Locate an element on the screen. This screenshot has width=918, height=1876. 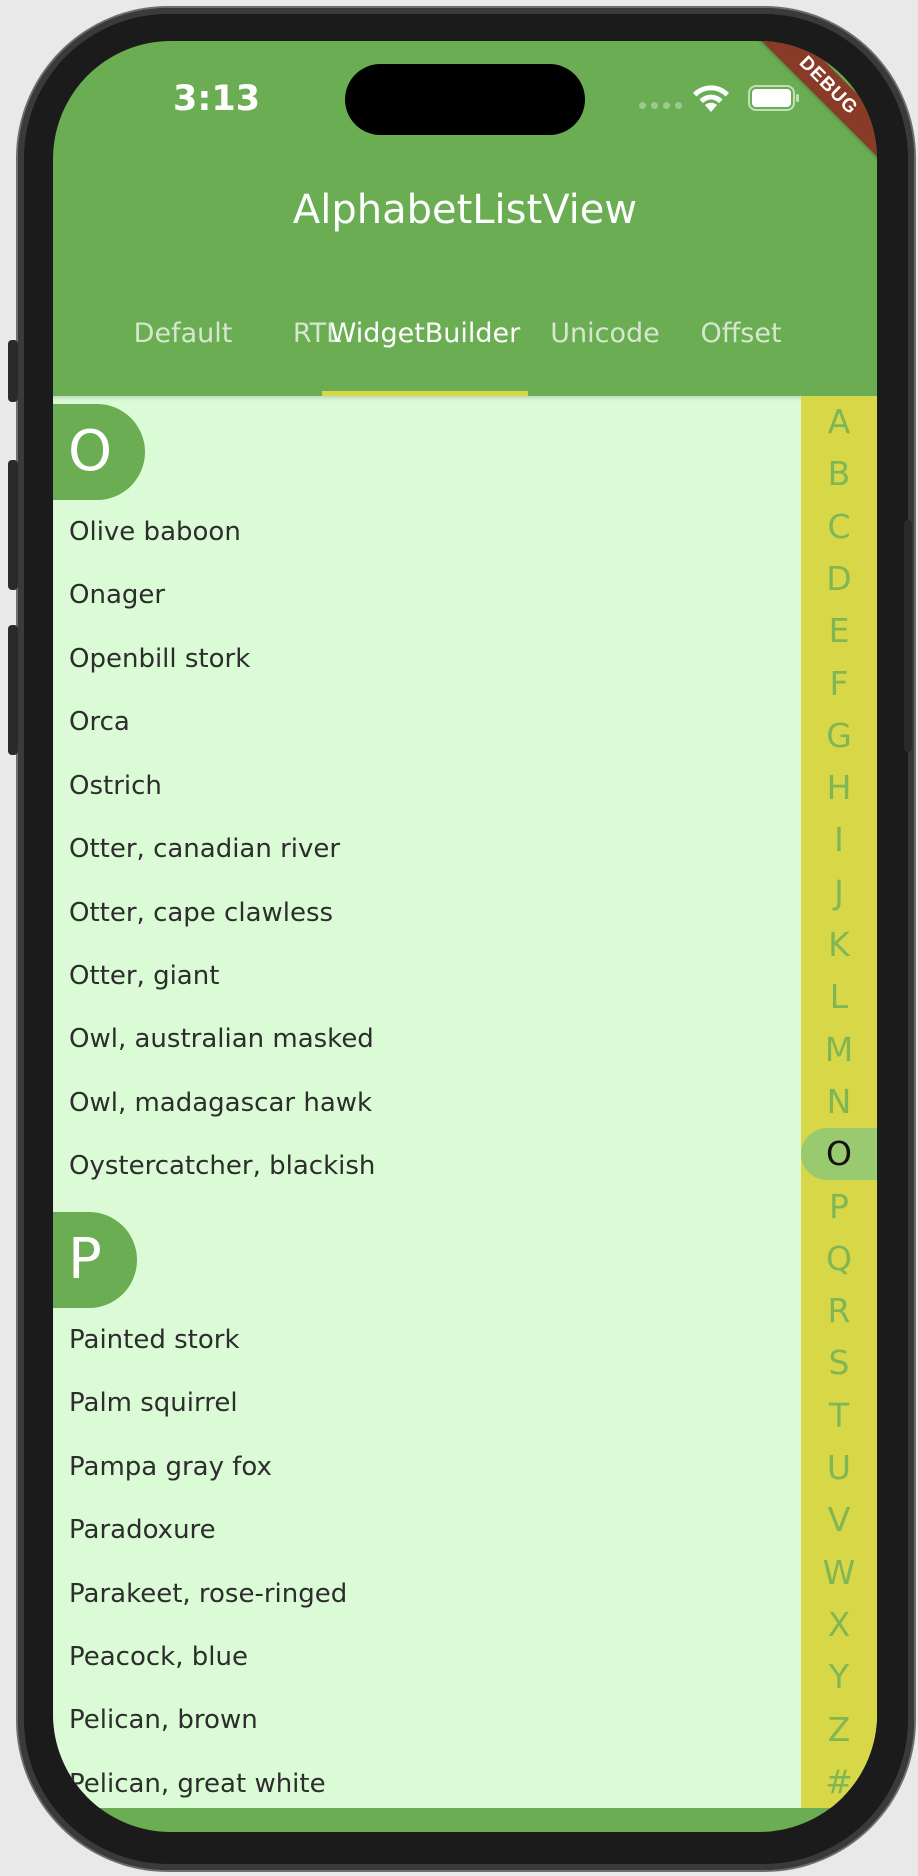
list-item: Oystercatcher, blackish is located at coordinates (222, 1166).